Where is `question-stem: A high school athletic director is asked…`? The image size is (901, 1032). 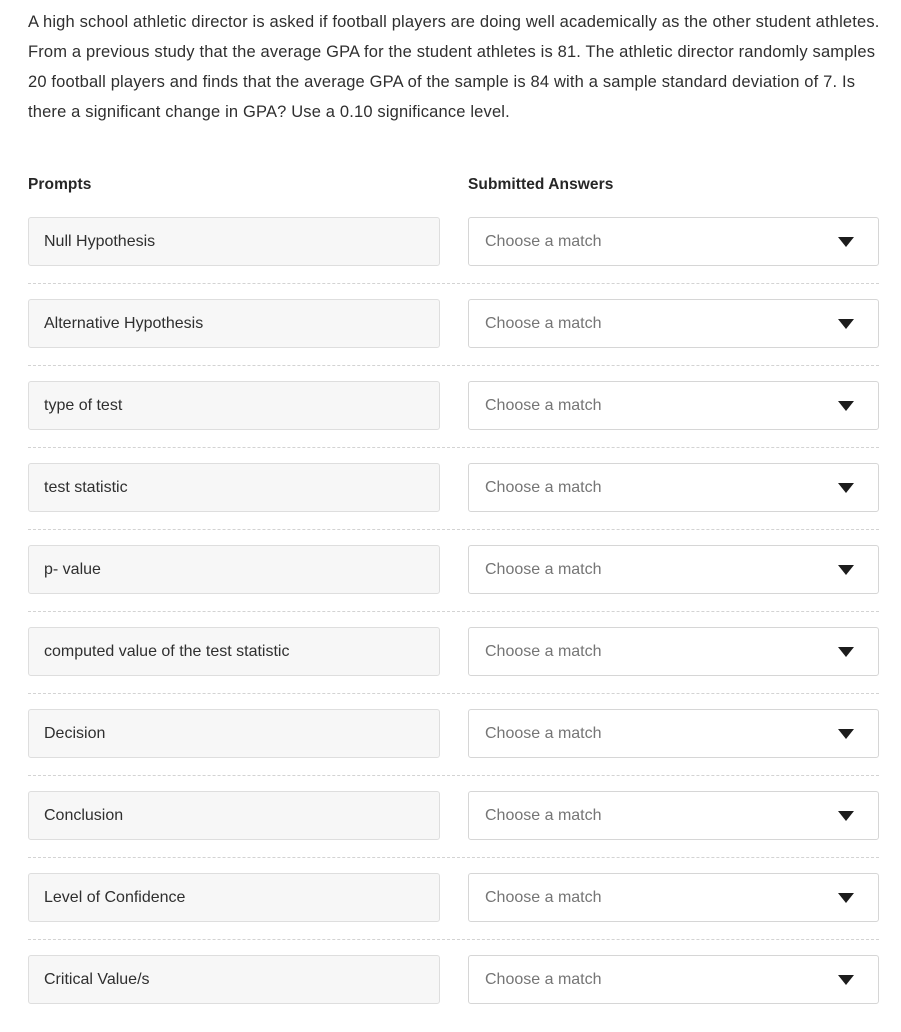
question-stem: A high school athletic director is asked… is located at coordinates (454, 67).